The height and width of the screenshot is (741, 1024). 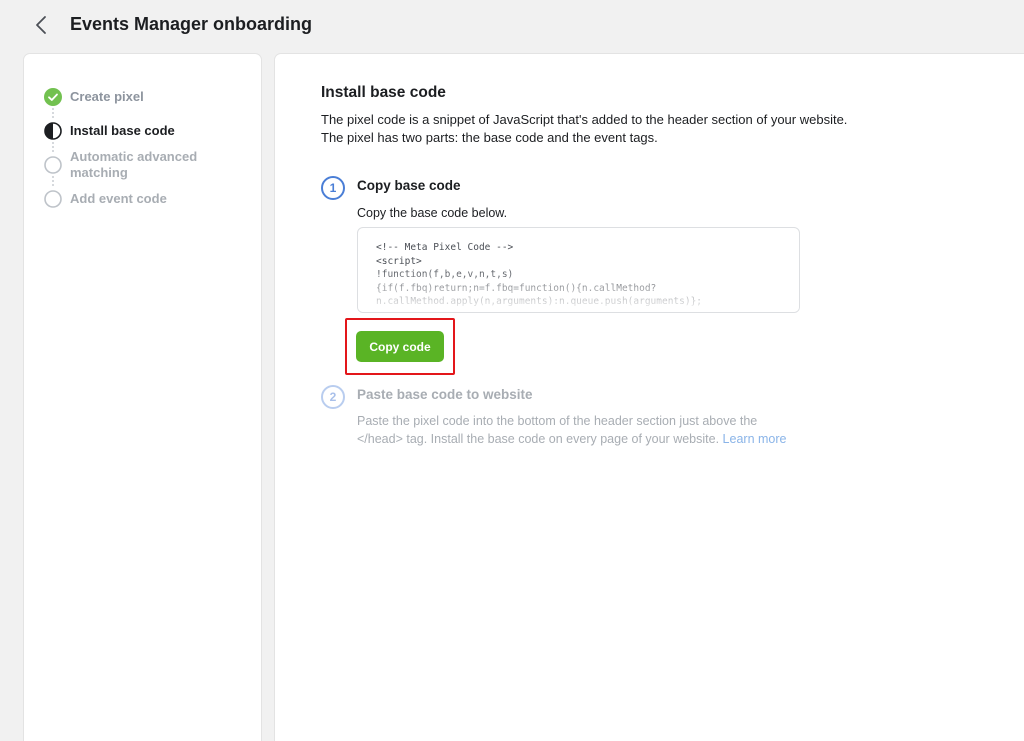 What do you see at coordinates (107, 96) in the screenshot?
I see `sidebar-step-label: Create pixel` at bounding box center [107, 96].